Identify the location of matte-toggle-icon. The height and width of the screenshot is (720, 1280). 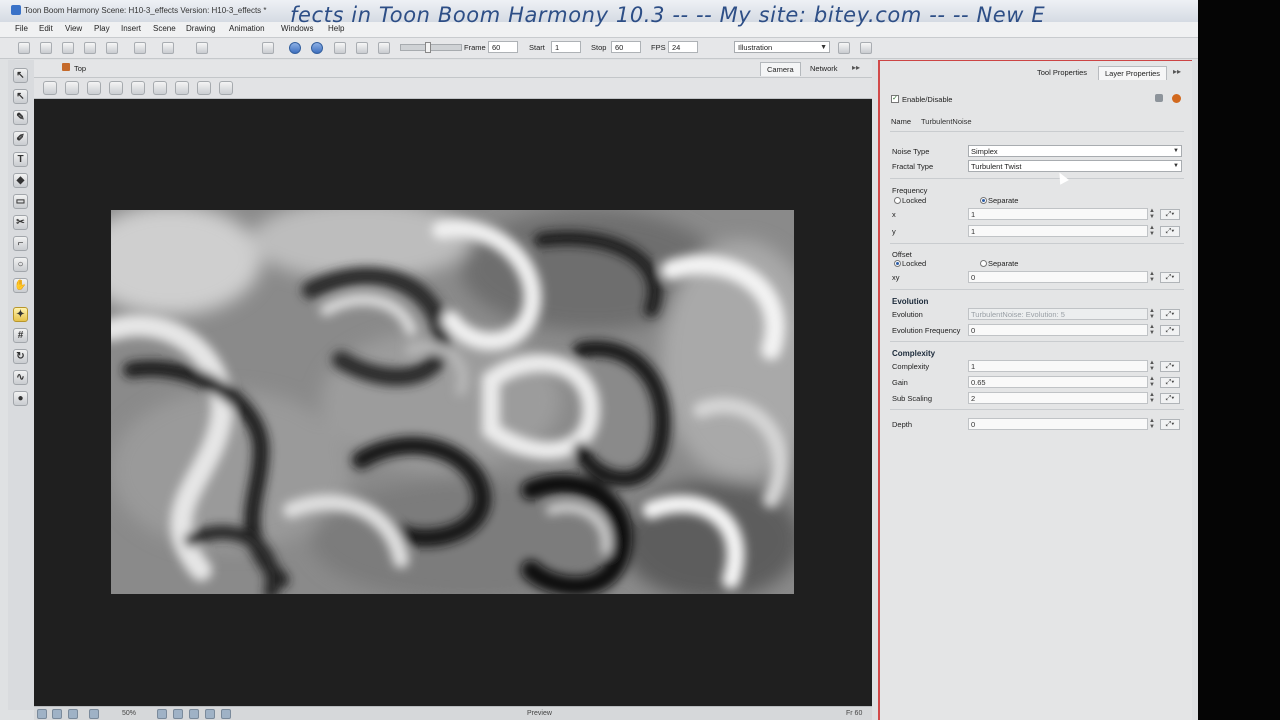
(210, 714).